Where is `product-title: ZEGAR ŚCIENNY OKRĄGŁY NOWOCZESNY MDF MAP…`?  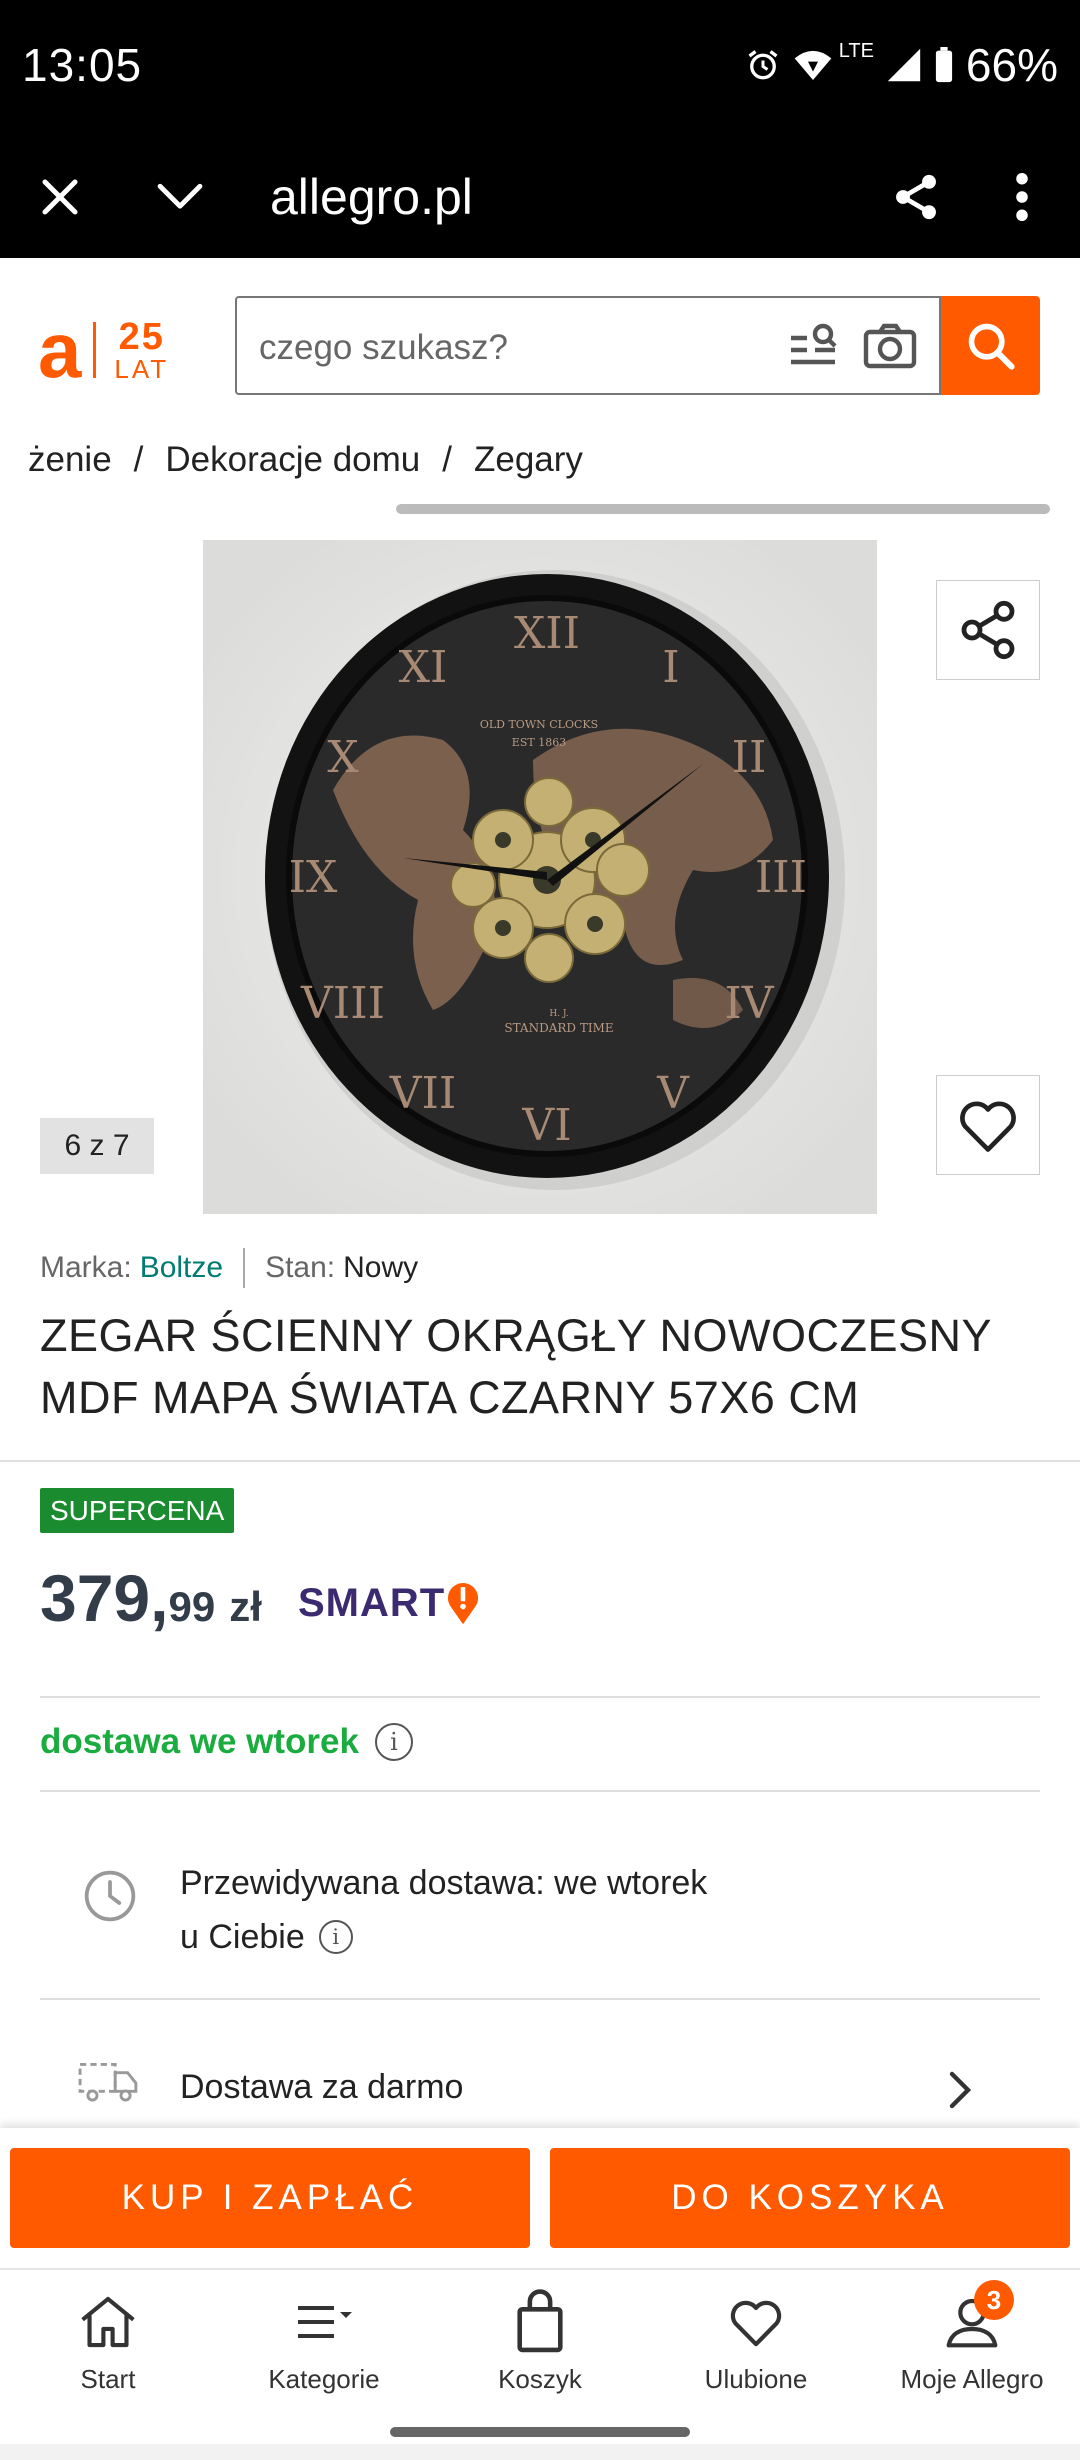 product-title: ZEGAR ŚCIENNY OKRĄGŁY NOWOCZESNY MDF MAP… is located at coordinates (540, 1367).